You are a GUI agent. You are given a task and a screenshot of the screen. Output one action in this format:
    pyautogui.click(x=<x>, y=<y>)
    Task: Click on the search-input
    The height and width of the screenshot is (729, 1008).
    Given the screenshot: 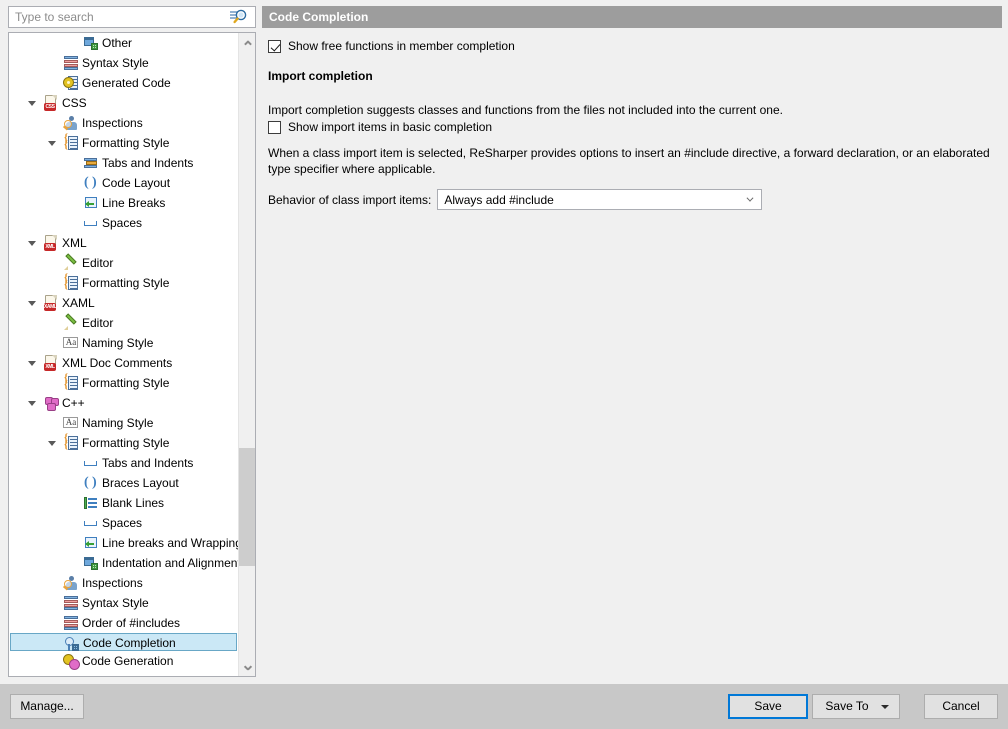 What is the action you would take?
    pyautogui.click(x=118, y=17)
    